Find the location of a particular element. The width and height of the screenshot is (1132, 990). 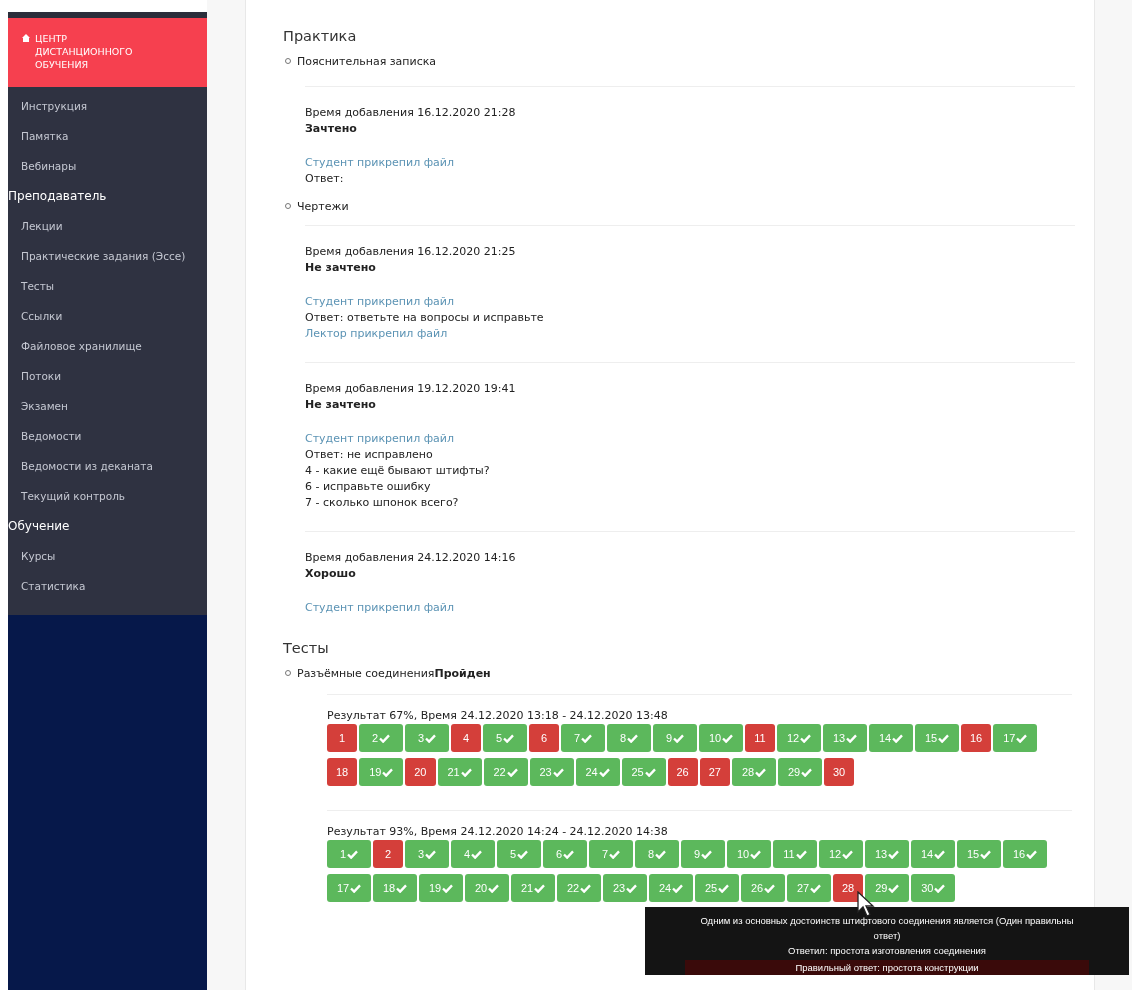

sidebar-item: Курсы is located at coordinates (107, 556).